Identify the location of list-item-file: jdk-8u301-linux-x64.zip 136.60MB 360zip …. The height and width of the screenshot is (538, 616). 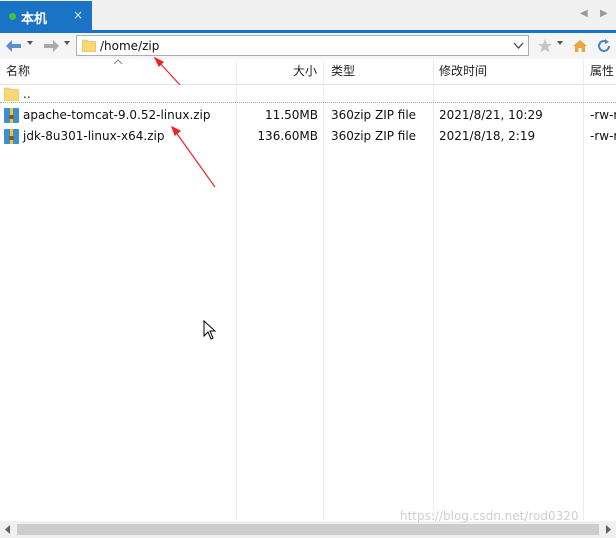
(308, 136).